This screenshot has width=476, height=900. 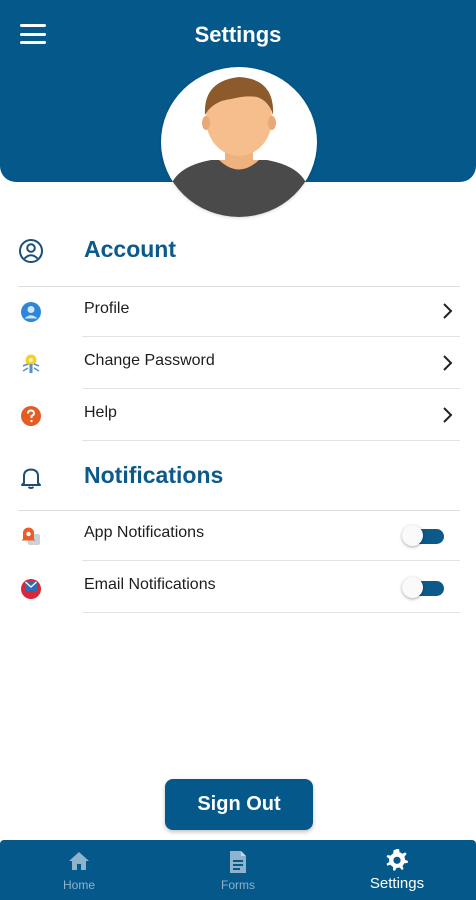 I want to click on avatar-person-icon, so click(x=239, y=147).